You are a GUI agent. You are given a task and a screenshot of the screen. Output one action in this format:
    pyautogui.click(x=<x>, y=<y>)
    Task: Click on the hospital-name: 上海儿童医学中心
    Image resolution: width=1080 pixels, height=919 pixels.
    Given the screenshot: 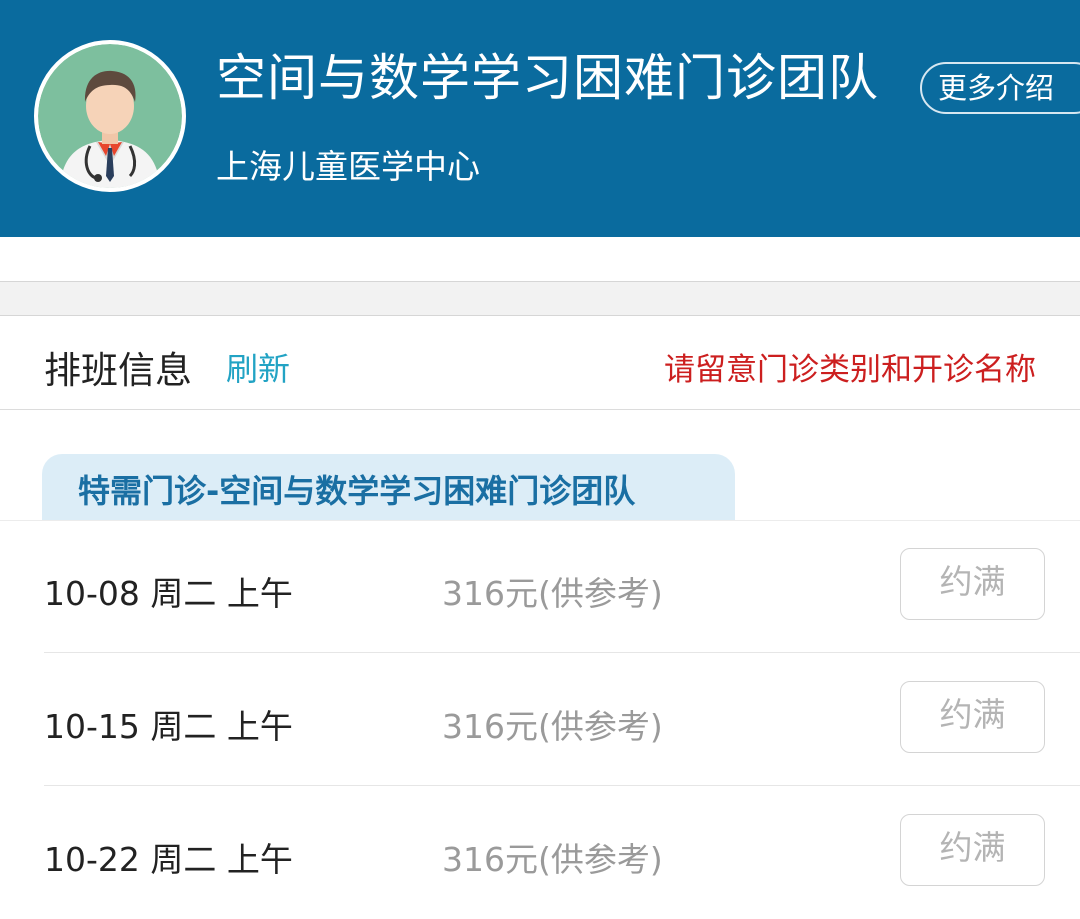 What is the action you would take?
    pyautogui.click(x=348, y=166)
    